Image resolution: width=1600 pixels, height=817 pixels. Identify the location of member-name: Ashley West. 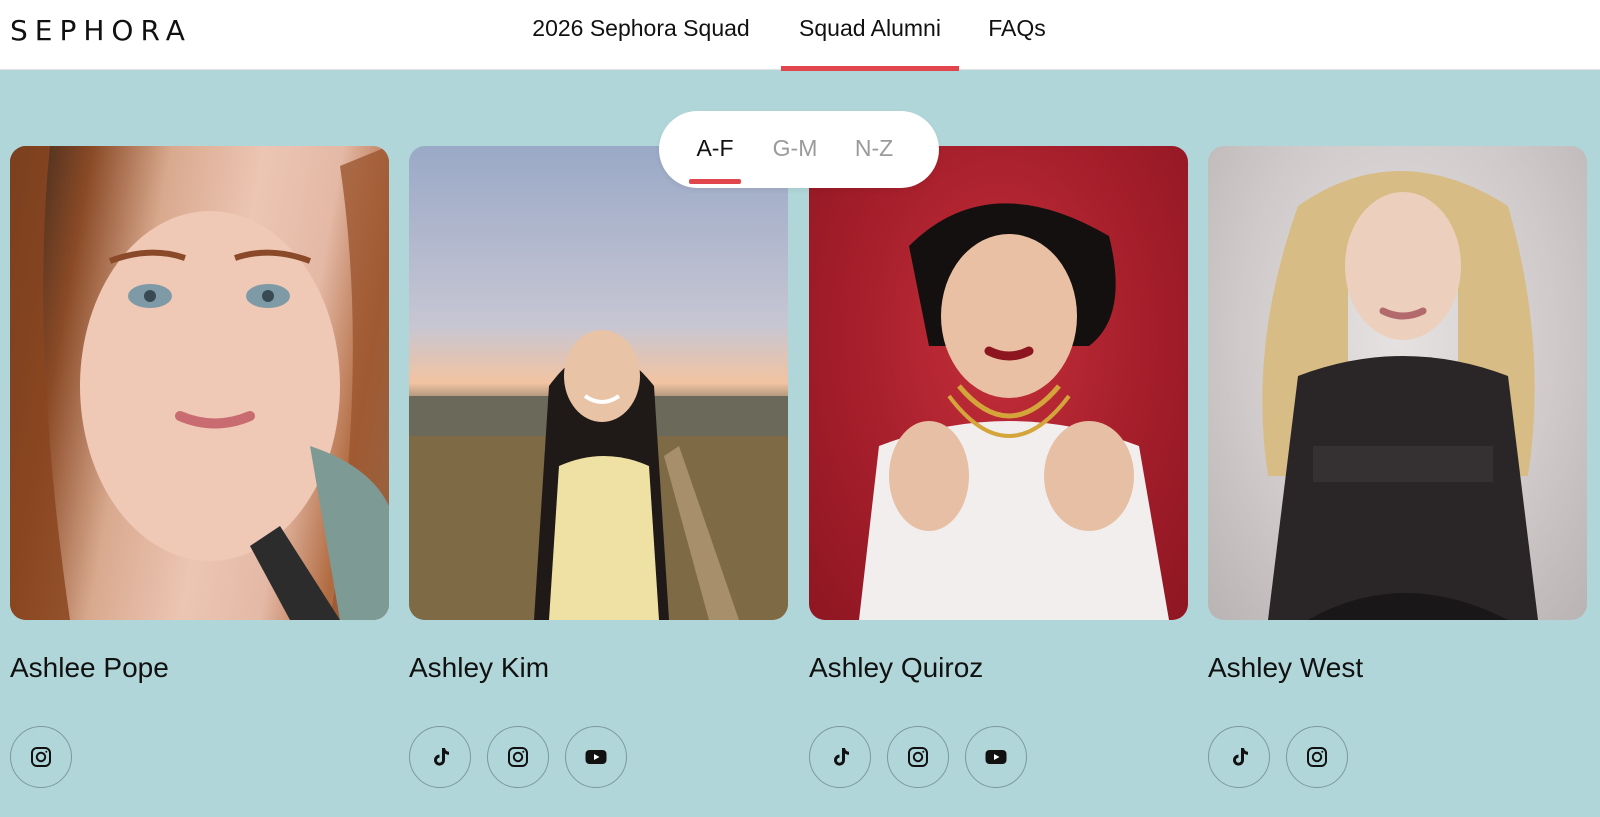
(1397, 670).